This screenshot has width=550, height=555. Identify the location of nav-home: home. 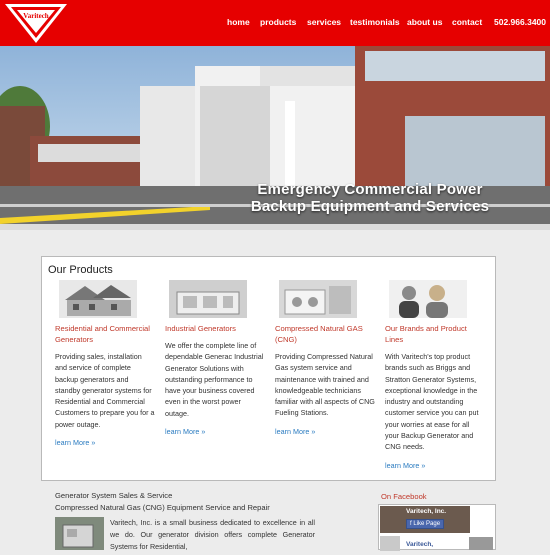
(238, 22).